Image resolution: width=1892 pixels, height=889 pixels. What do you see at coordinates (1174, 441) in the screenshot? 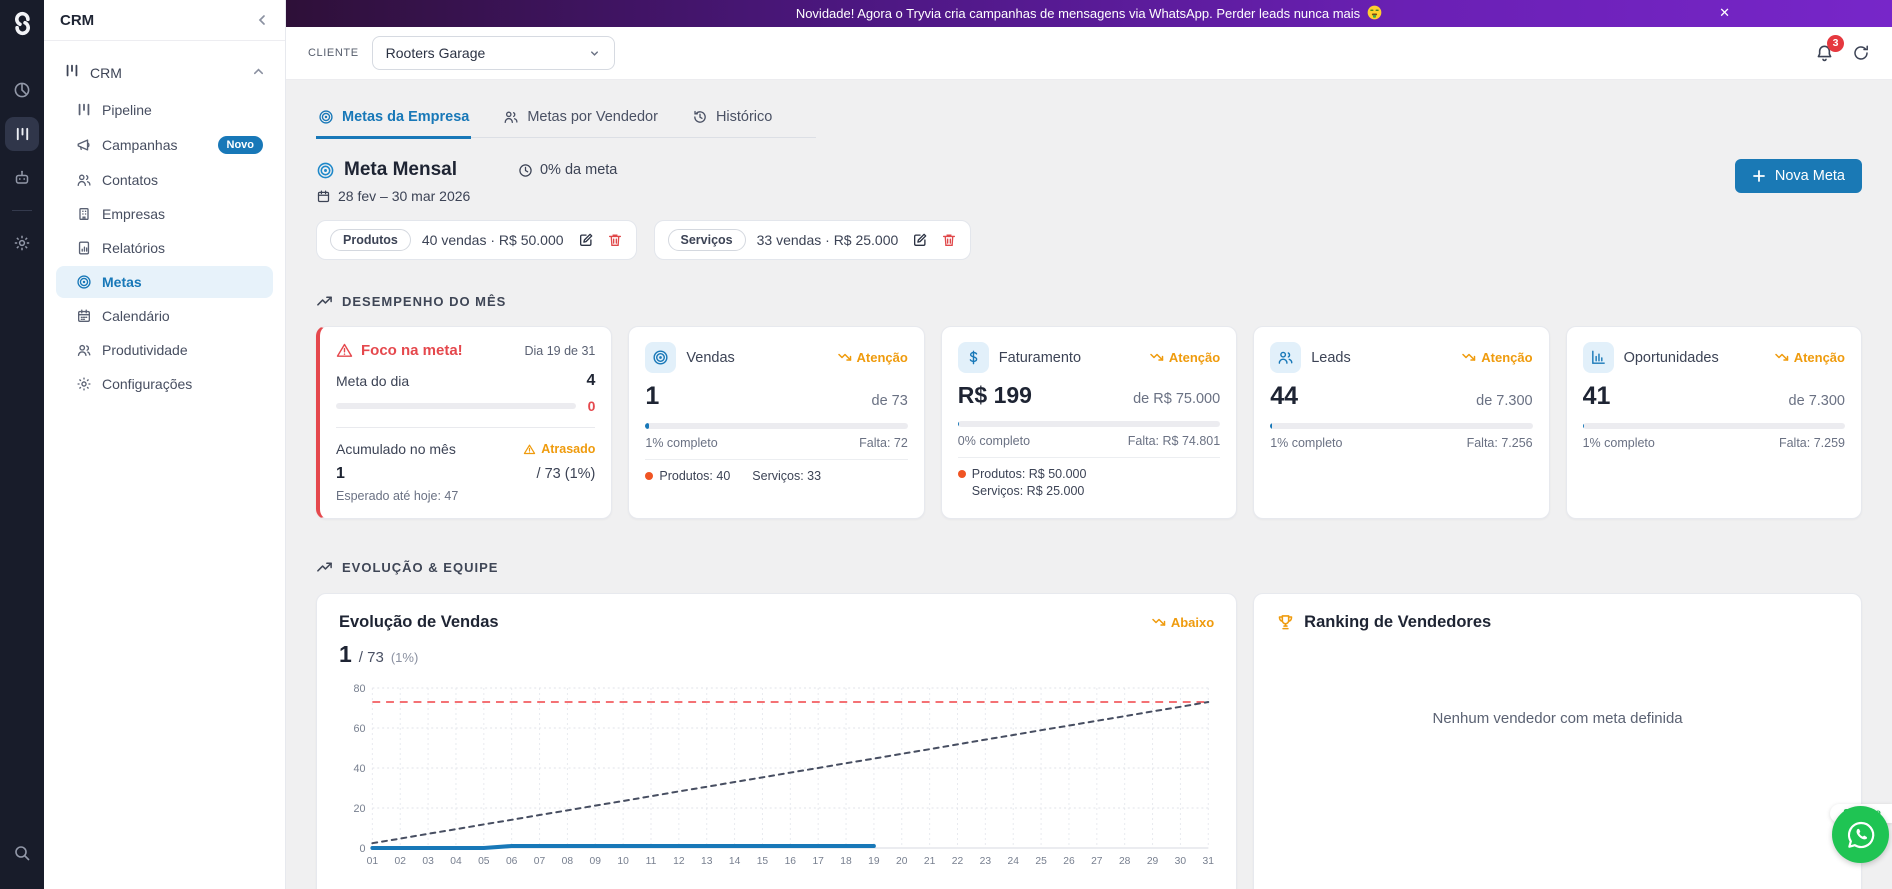
I see `missing-label: Falta: R$ 74.801` at bounding box center [1174, 441].